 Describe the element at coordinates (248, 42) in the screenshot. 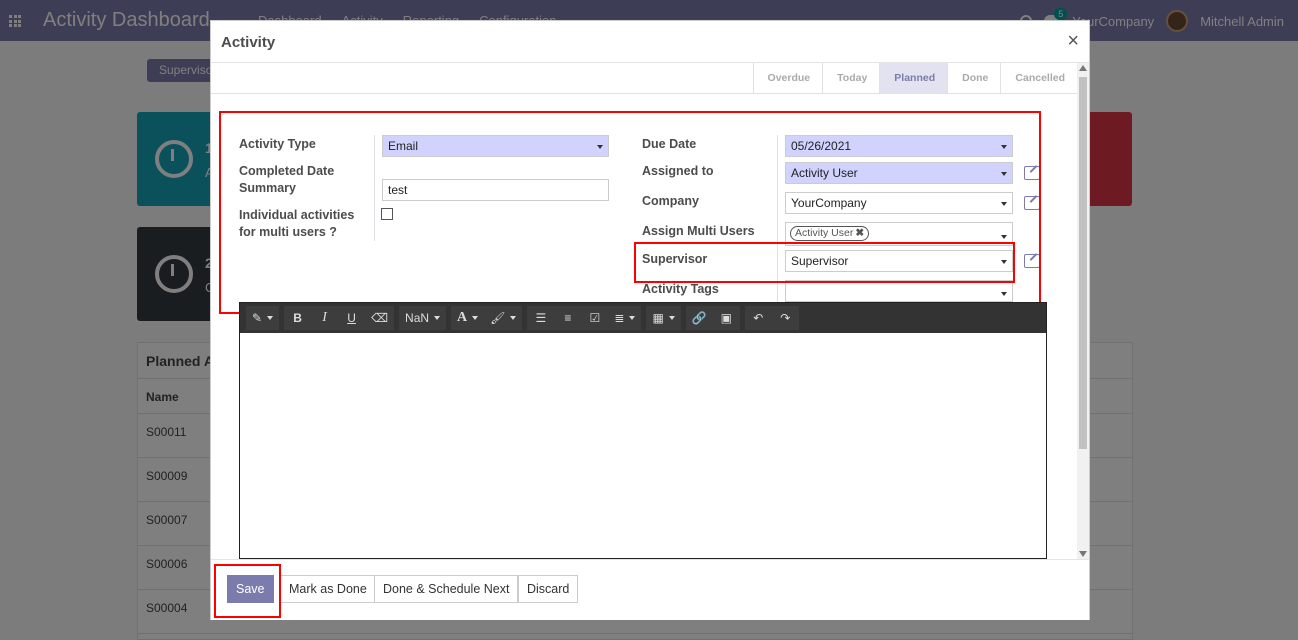

I see `dialog-title: Activity` at that location.